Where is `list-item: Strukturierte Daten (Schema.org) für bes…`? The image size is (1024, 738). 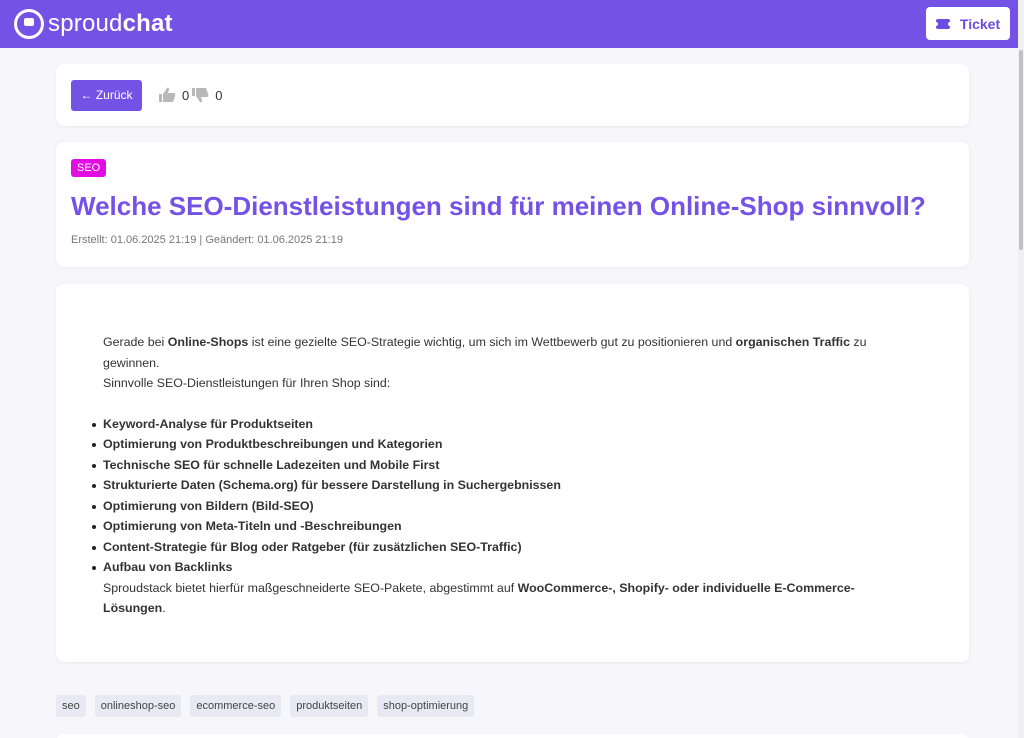 list-item: Strukturierte Daten (Schema.org) für bes… is located at coordinates (520, 485).